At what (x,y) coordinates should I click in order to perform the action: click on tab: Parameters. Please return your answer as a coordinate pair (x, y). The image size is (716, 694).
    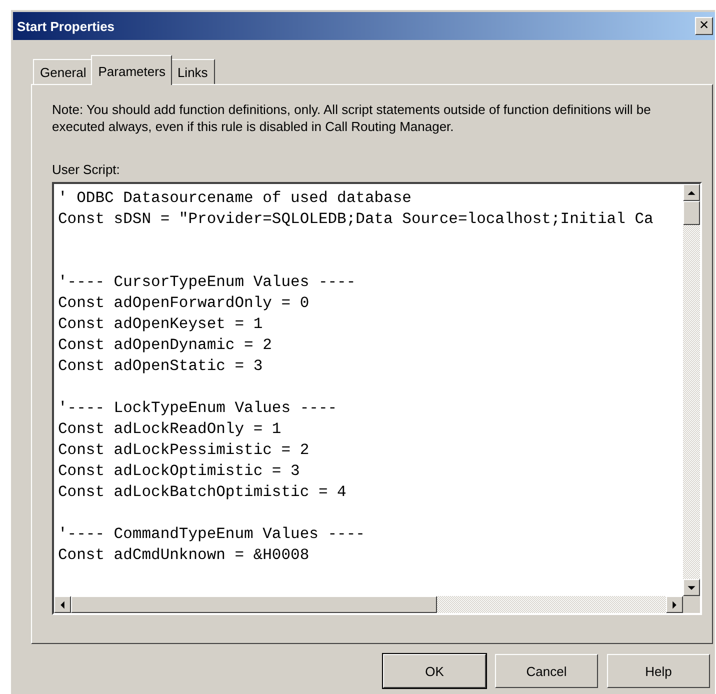
    Looking at the image, I should click on (131, 70).